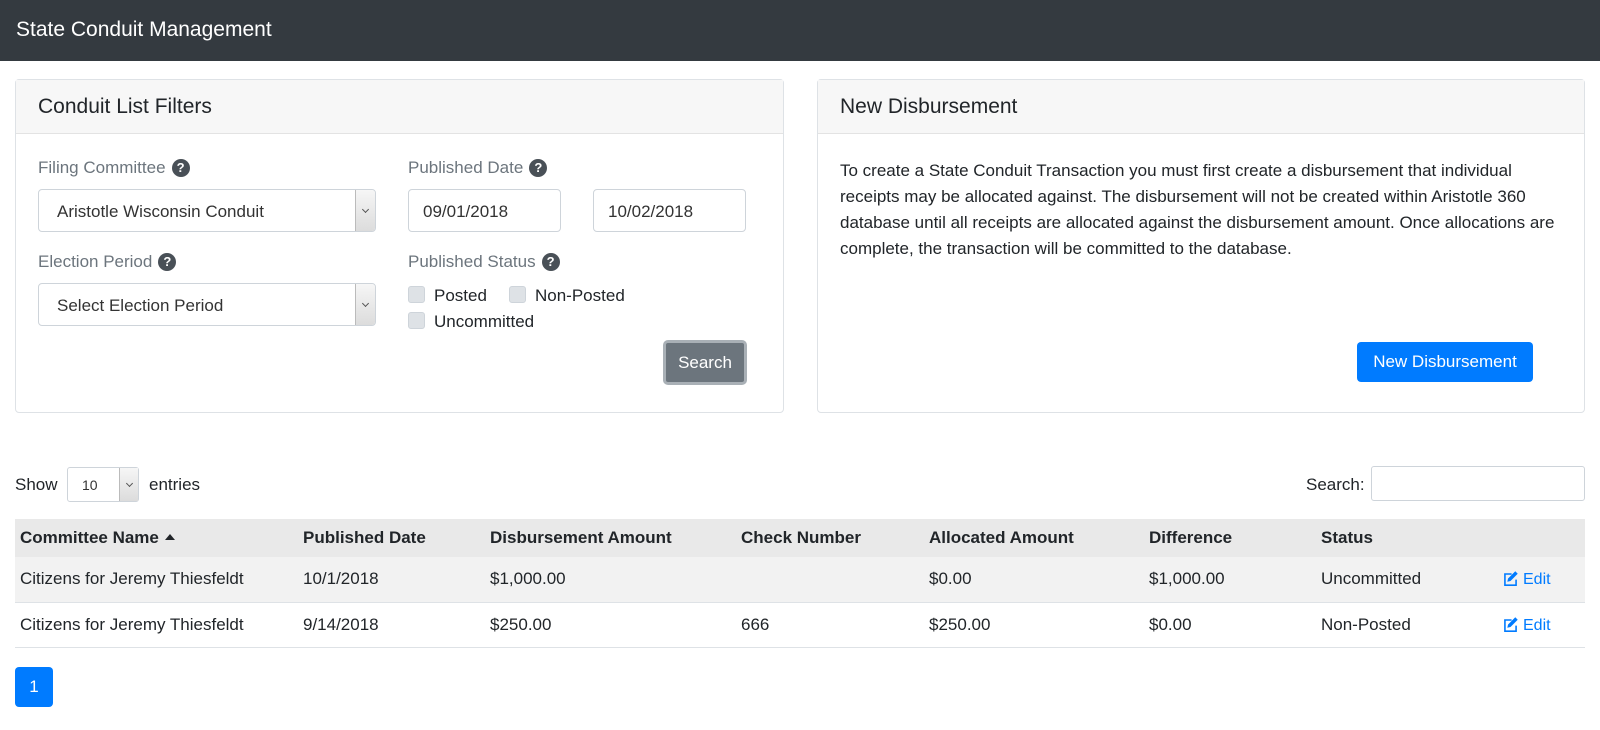 The height and width of the screenshot is (730, 1600). What do you see at coordinates (1034, 538) in the screenshot?
I see `column-header-allocated-amount: Allocated Amount` at bounding box center [1034, 538].